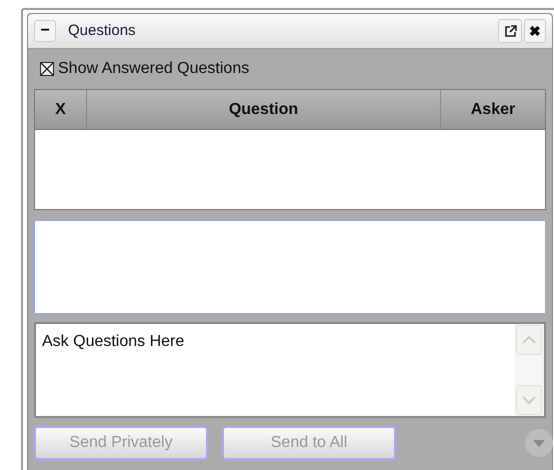  What do you see at coordinates (264, 109) in the screenshot?
I see `column-header: Question` at bounding box center [264, 109].